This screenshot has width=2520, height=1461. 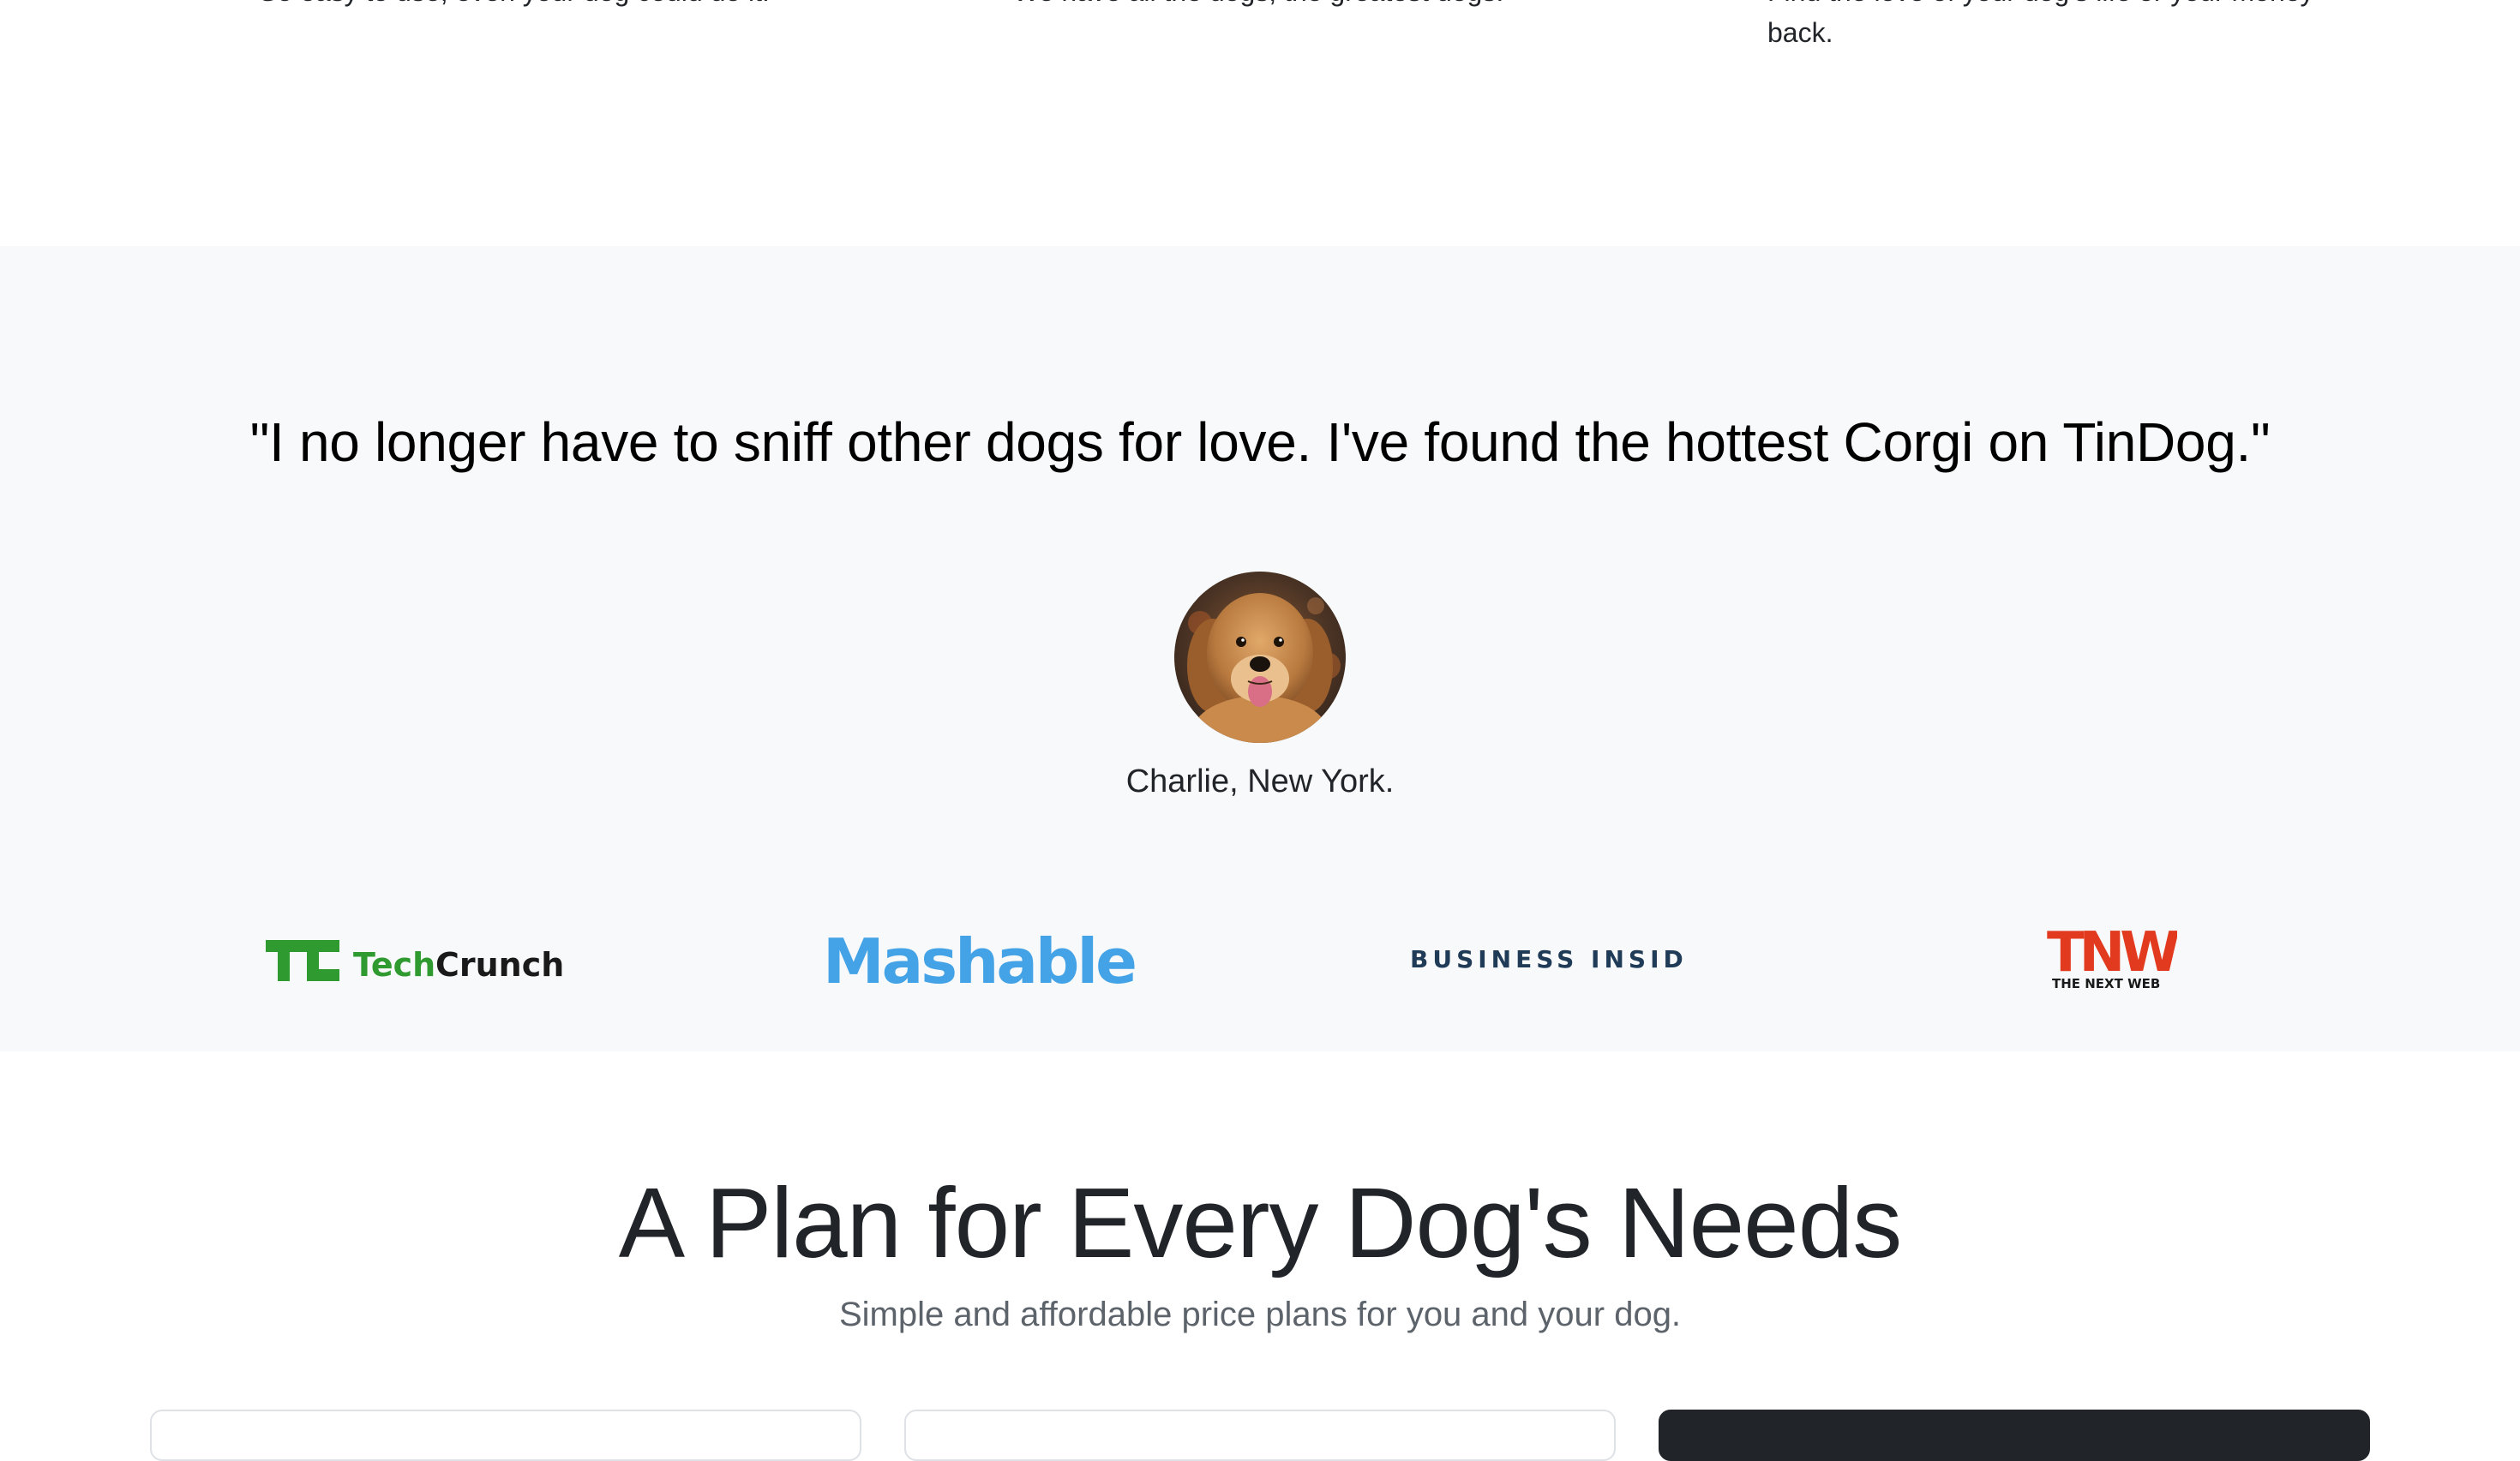 I want to click on tnw-tagline: THE NEXT WEB, so click(x=2106, y=983).